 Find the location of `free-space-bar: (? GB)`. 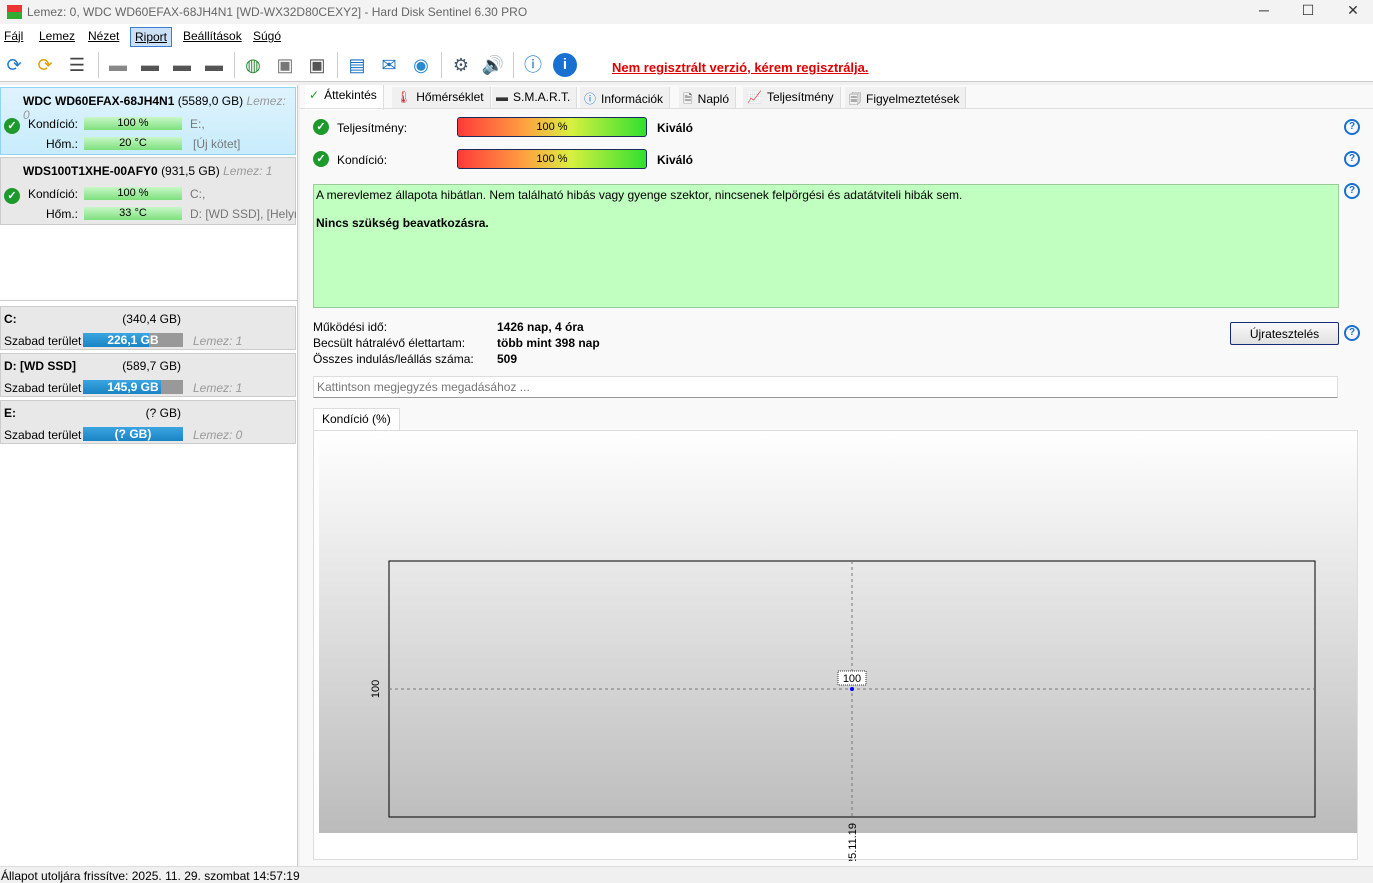

free-space-bar: (? GB) is located at coordinates (133, 434).